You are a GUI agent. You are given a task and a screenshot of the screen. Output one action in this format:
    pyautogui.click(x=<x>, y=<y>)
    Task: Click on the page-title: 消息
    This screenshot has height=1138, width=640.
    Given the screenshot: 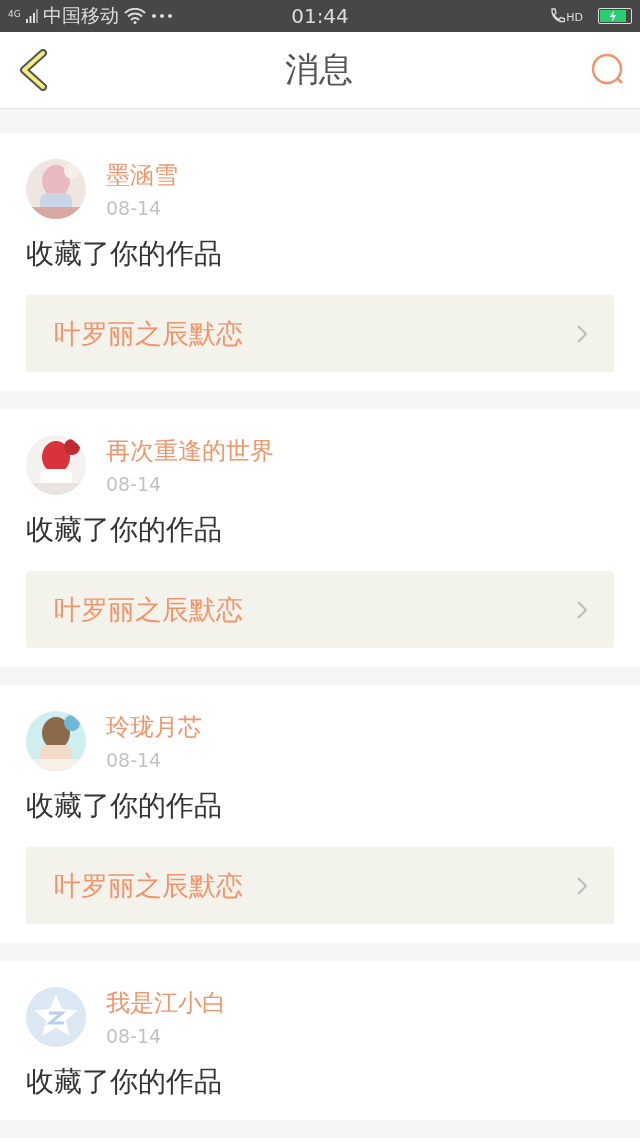 What is the action you would take?
    pyautogui.click(x=319, y=69)
    